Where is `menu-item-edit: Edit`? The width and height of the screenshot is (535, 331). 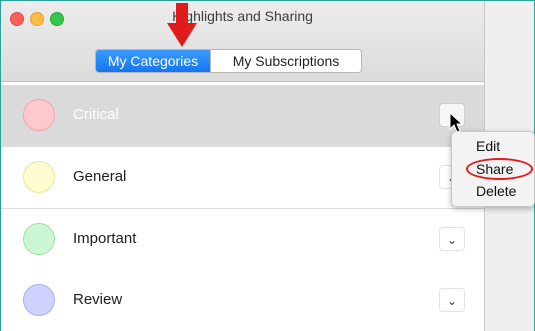
menu-item-edit: Edit is located at coordinates (488, 146).